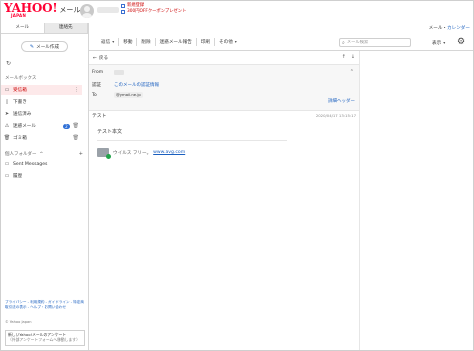 The height and width of the screenshot is (351, 474). I want to click on report-spam-button: 迷惑メール報告, so click(176, 42).